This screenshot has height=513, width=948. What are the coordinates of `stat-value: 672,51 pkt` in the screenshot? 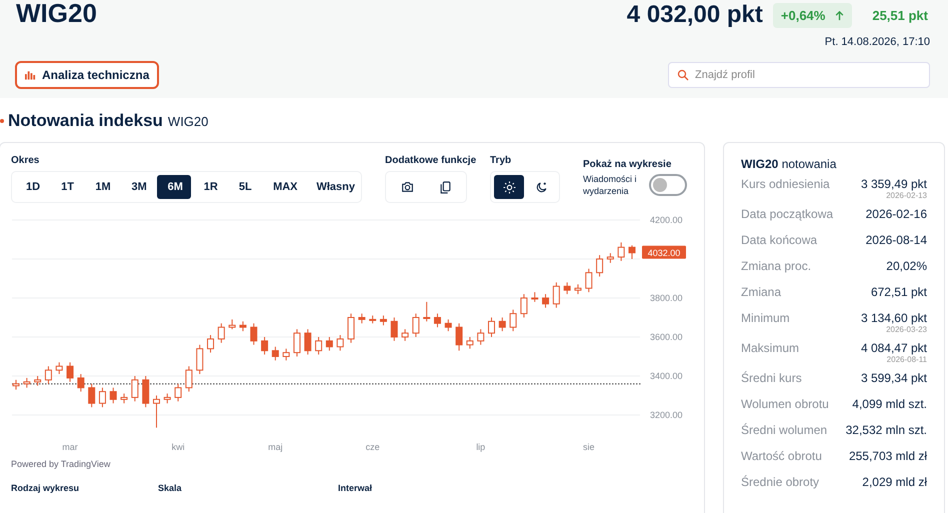 It's located at (898, 292).